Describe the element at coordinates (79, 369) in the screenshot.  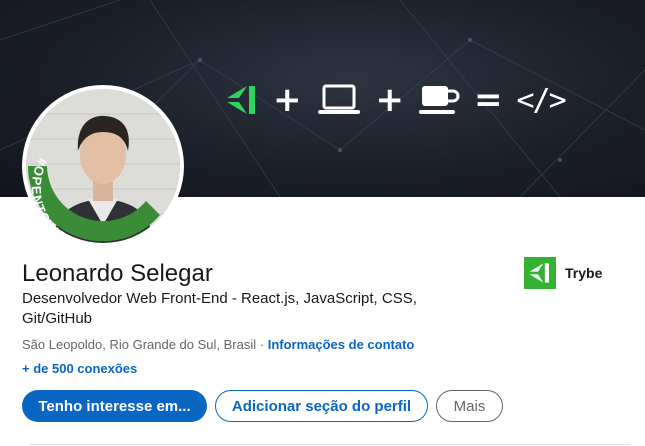
I see `connections-link: + de 500 conexões` at that location.